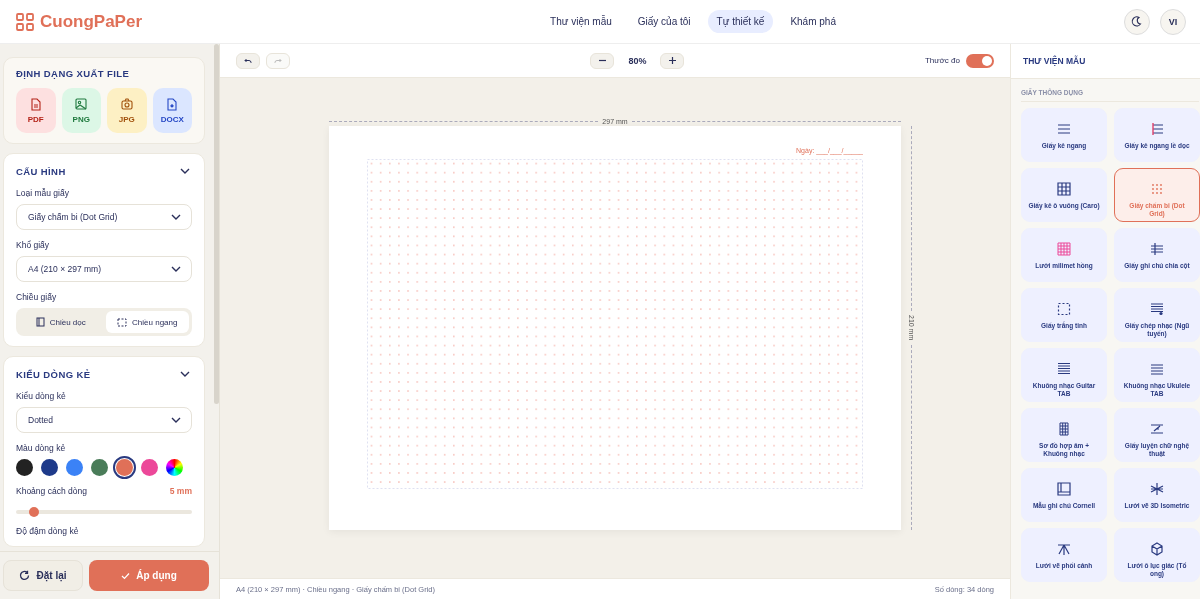 The image size is (1200, 599). I want to click on dropdown: A4 (210 × 297 mm), so click(104, 269).